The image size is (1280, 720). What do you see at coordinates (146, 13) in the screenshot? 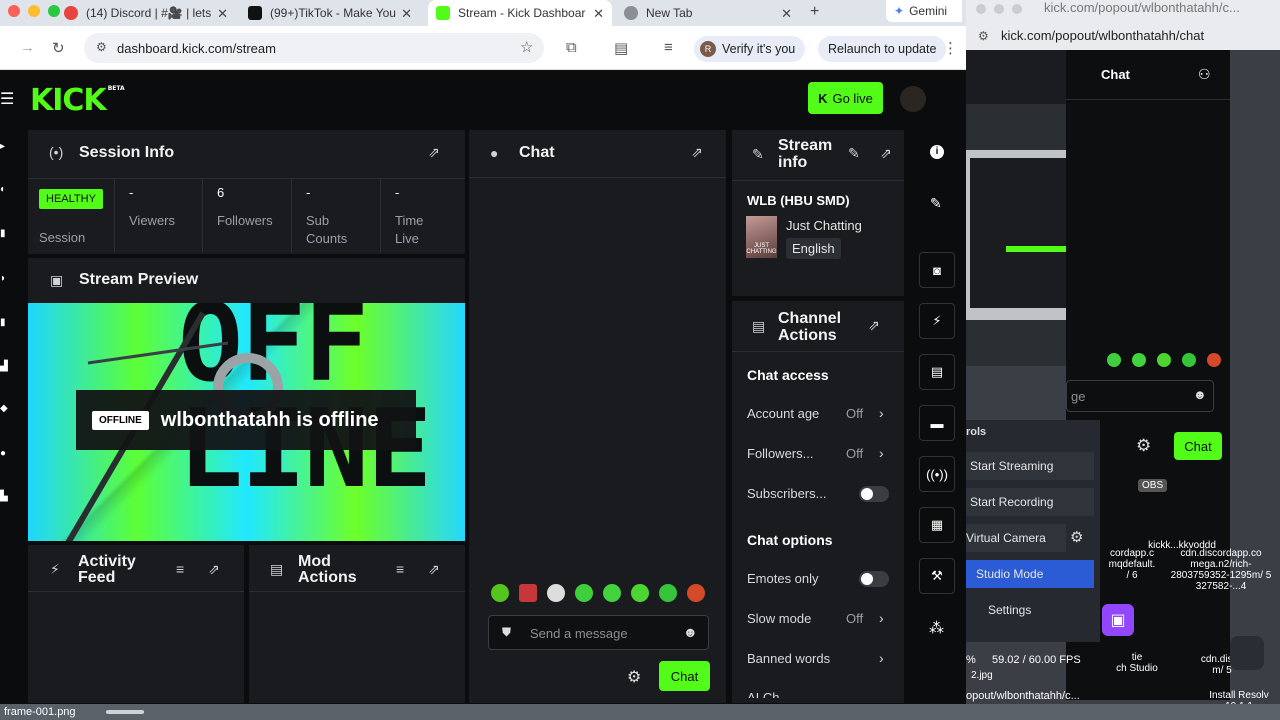
I see `tab-discord: (14) Discord | #🎥 | lets ✕` at bounding box center [146, 13].